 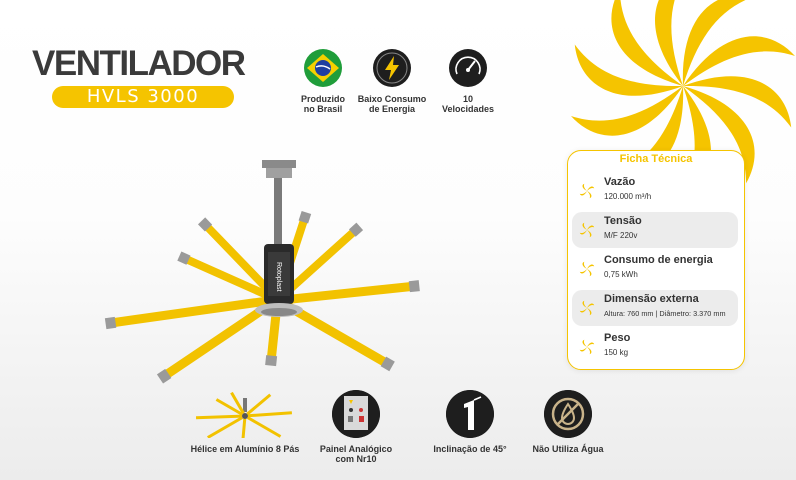 What do you see at coordinates (262, 297) in the screenshot?
I see `fan-blades` at bounding box center [262, 297].